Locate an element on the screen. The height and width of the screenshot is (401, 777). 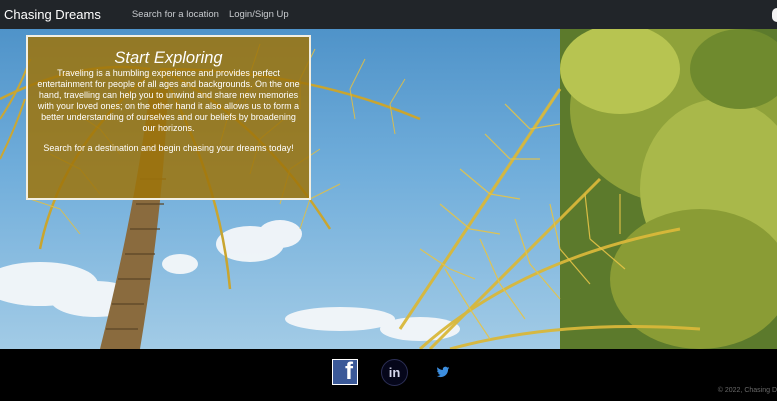
nav-link-login: Login/Sign Up is located at coordinates (259, 14).